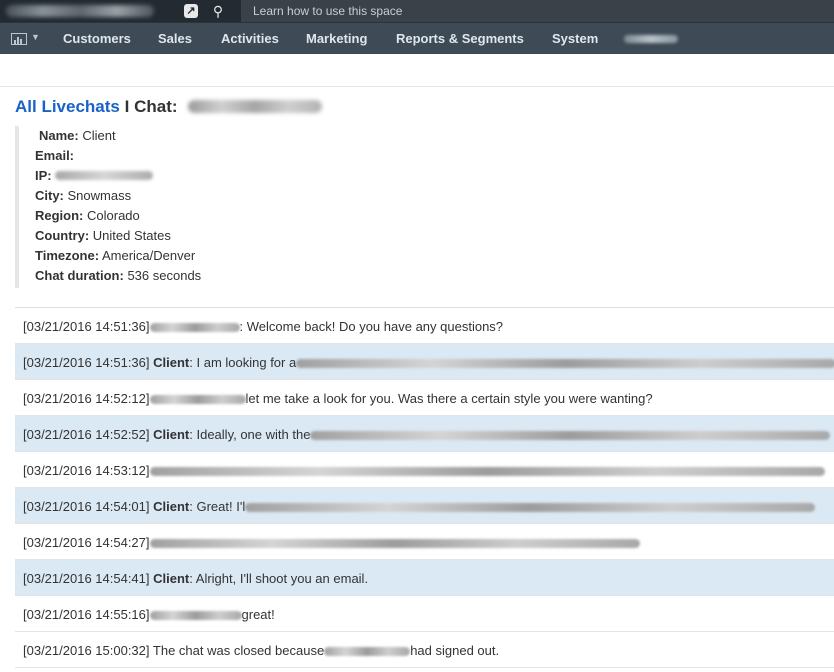 The height and width of the screenshot is (672, 834). What do you see at coordinates (67, 106) in the screenshot?
I see `all-livechats-link: All Livechats` at bounding box center [67, 106].